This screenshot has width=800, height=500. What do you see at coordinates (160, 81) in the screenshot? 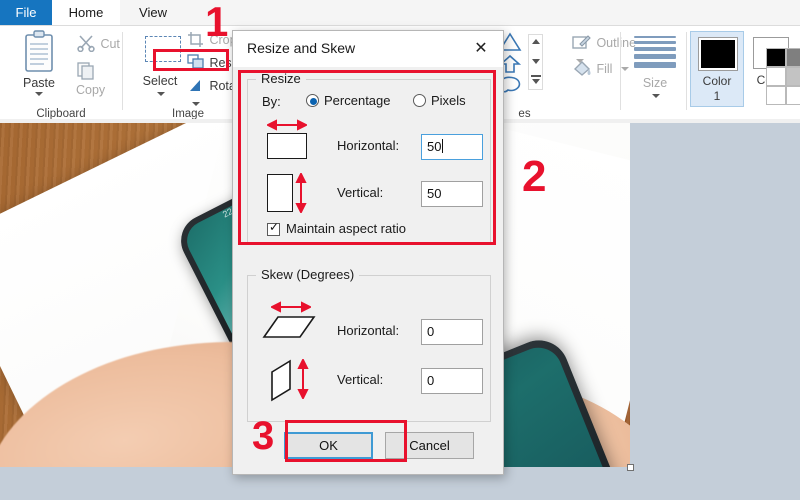
I see `select-label: Select` at bounding box center [160, 81].